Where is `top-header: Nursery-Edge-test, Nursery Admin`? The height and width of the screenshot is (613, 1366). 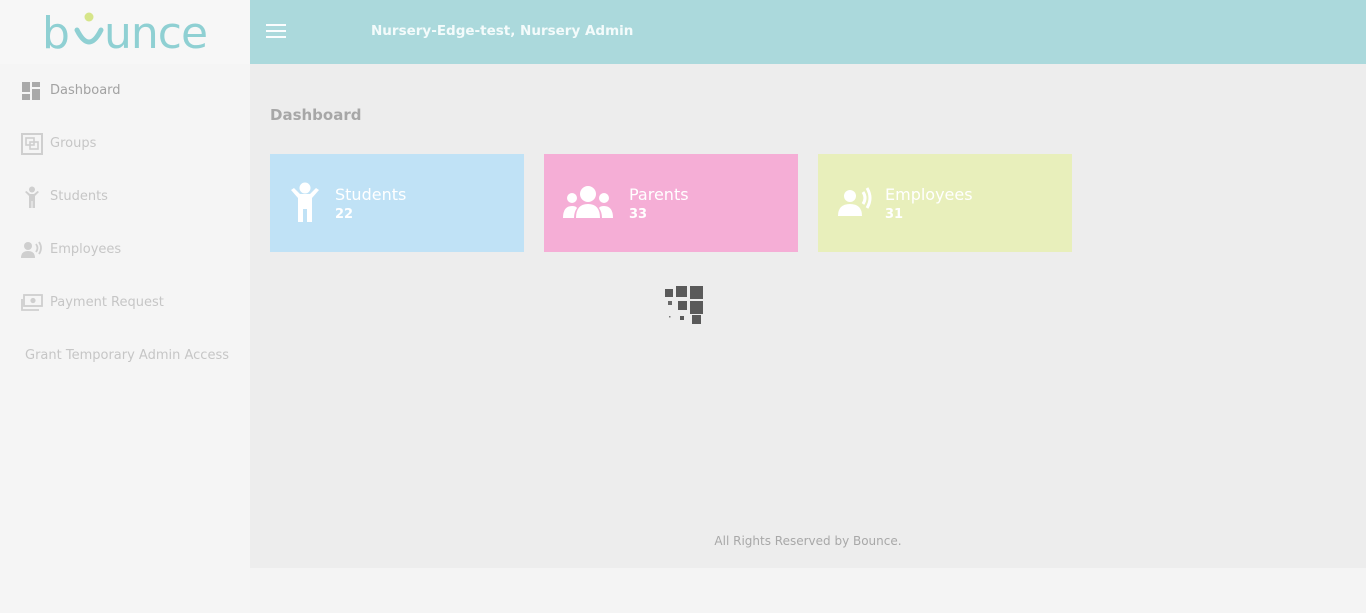 top-header: Nursery-Edge-test, Nursery Admin is located at coordinates (808, 32).